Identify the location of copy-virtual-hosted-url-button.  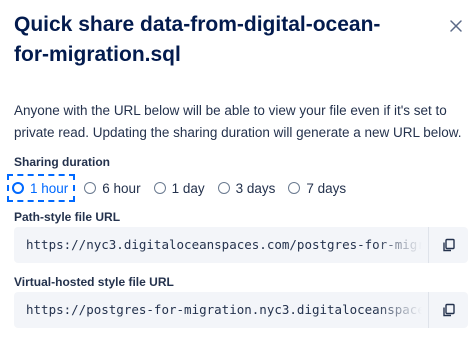
(448, 310).